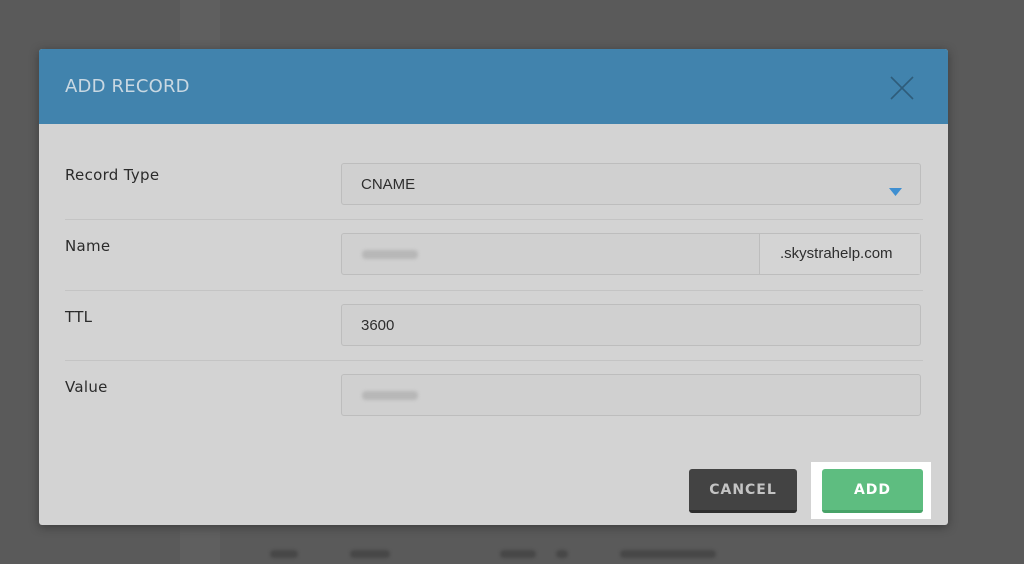 This screenshot has height=564, width=1024. I want to click on add-button: ADD, so click(872, 491).